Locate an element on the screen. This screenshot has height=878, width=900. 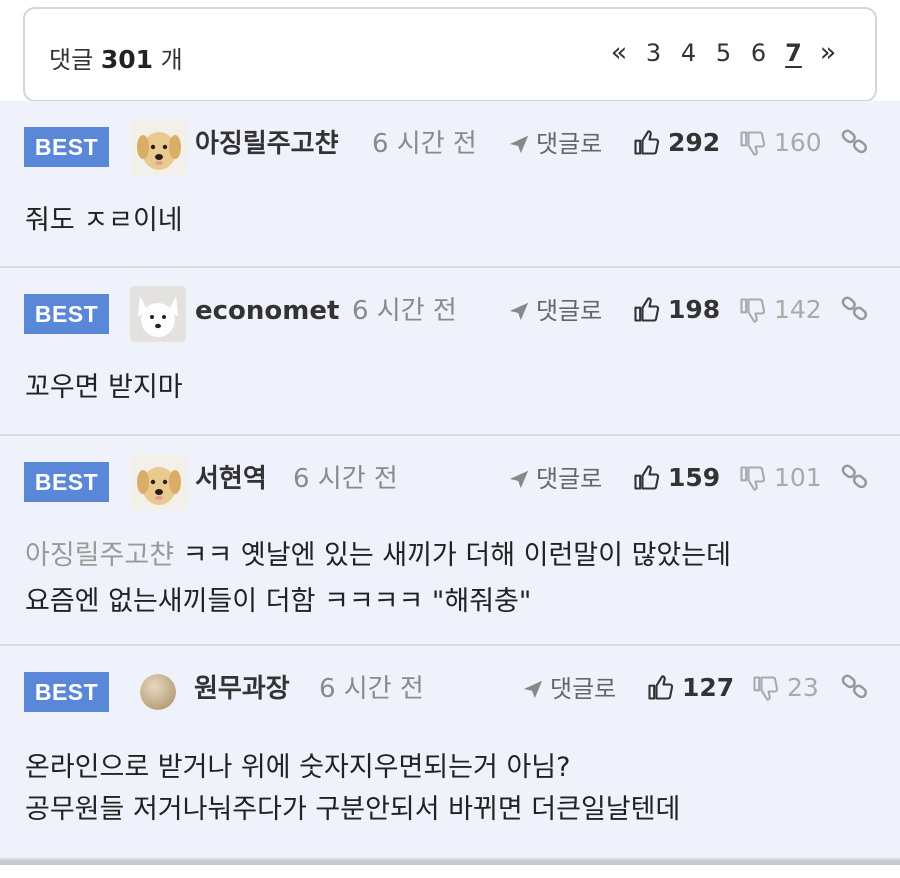
comment-meta: BEST 아징릴주고챤 6 시간 전 댓글로 292 160 is located at coordinates (450, 146).